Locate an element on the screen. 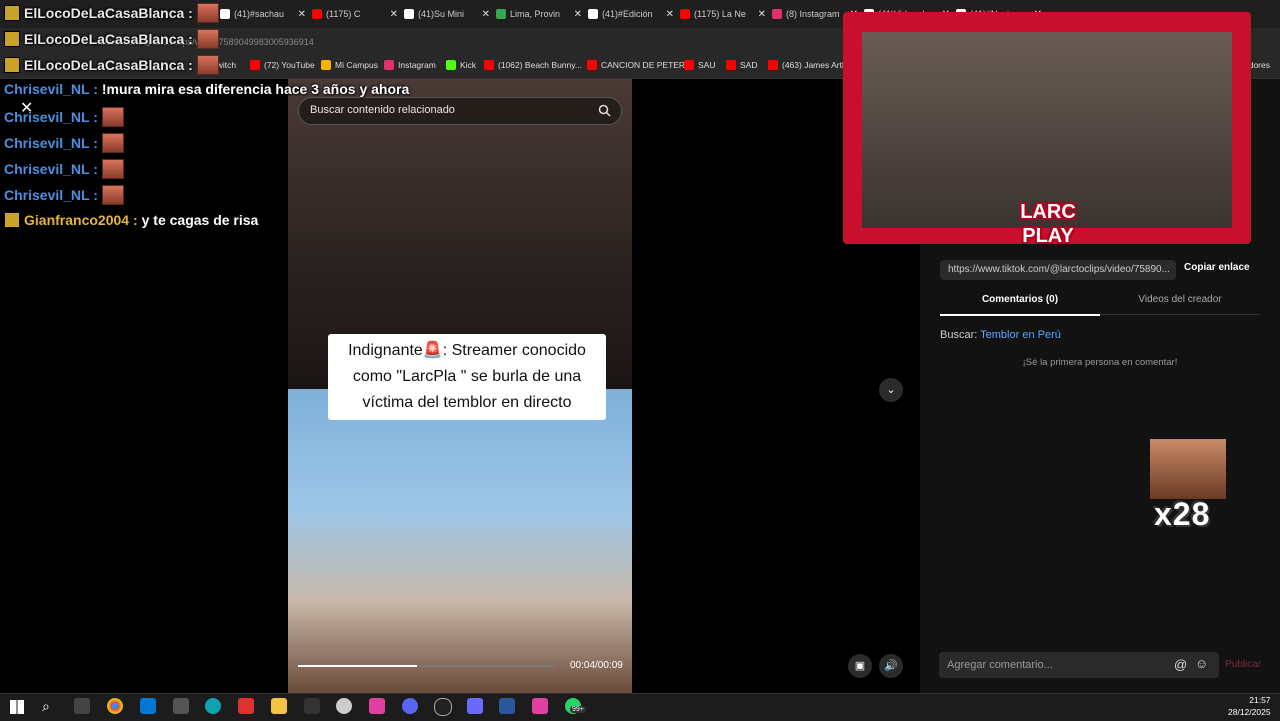 This screenshot has width=1280, height=721. windows-start-icon is located at coordinates (17, 707).